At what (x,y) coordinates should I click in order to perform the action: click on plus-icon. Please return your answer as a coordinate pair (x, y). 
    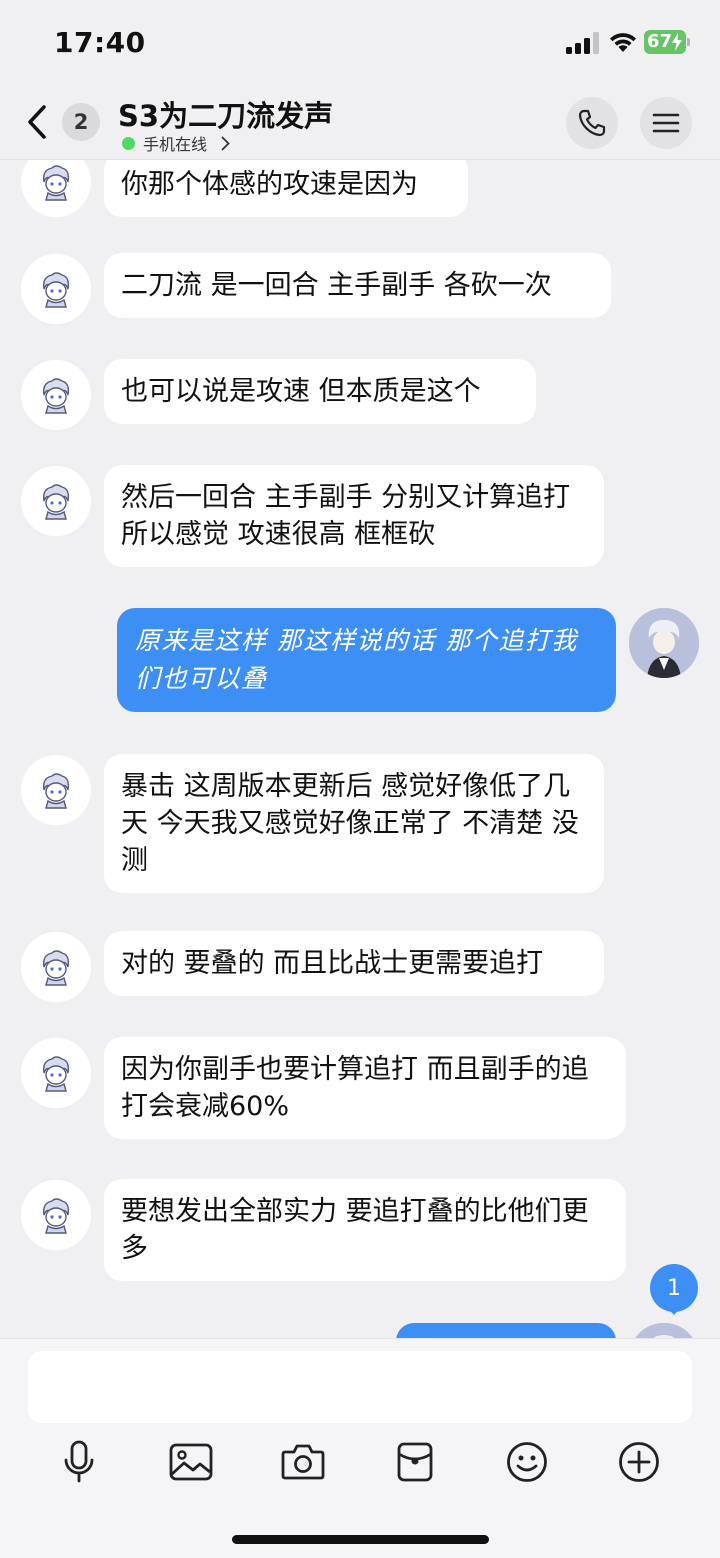
    Looking at the image, I should click on (639, 1462).